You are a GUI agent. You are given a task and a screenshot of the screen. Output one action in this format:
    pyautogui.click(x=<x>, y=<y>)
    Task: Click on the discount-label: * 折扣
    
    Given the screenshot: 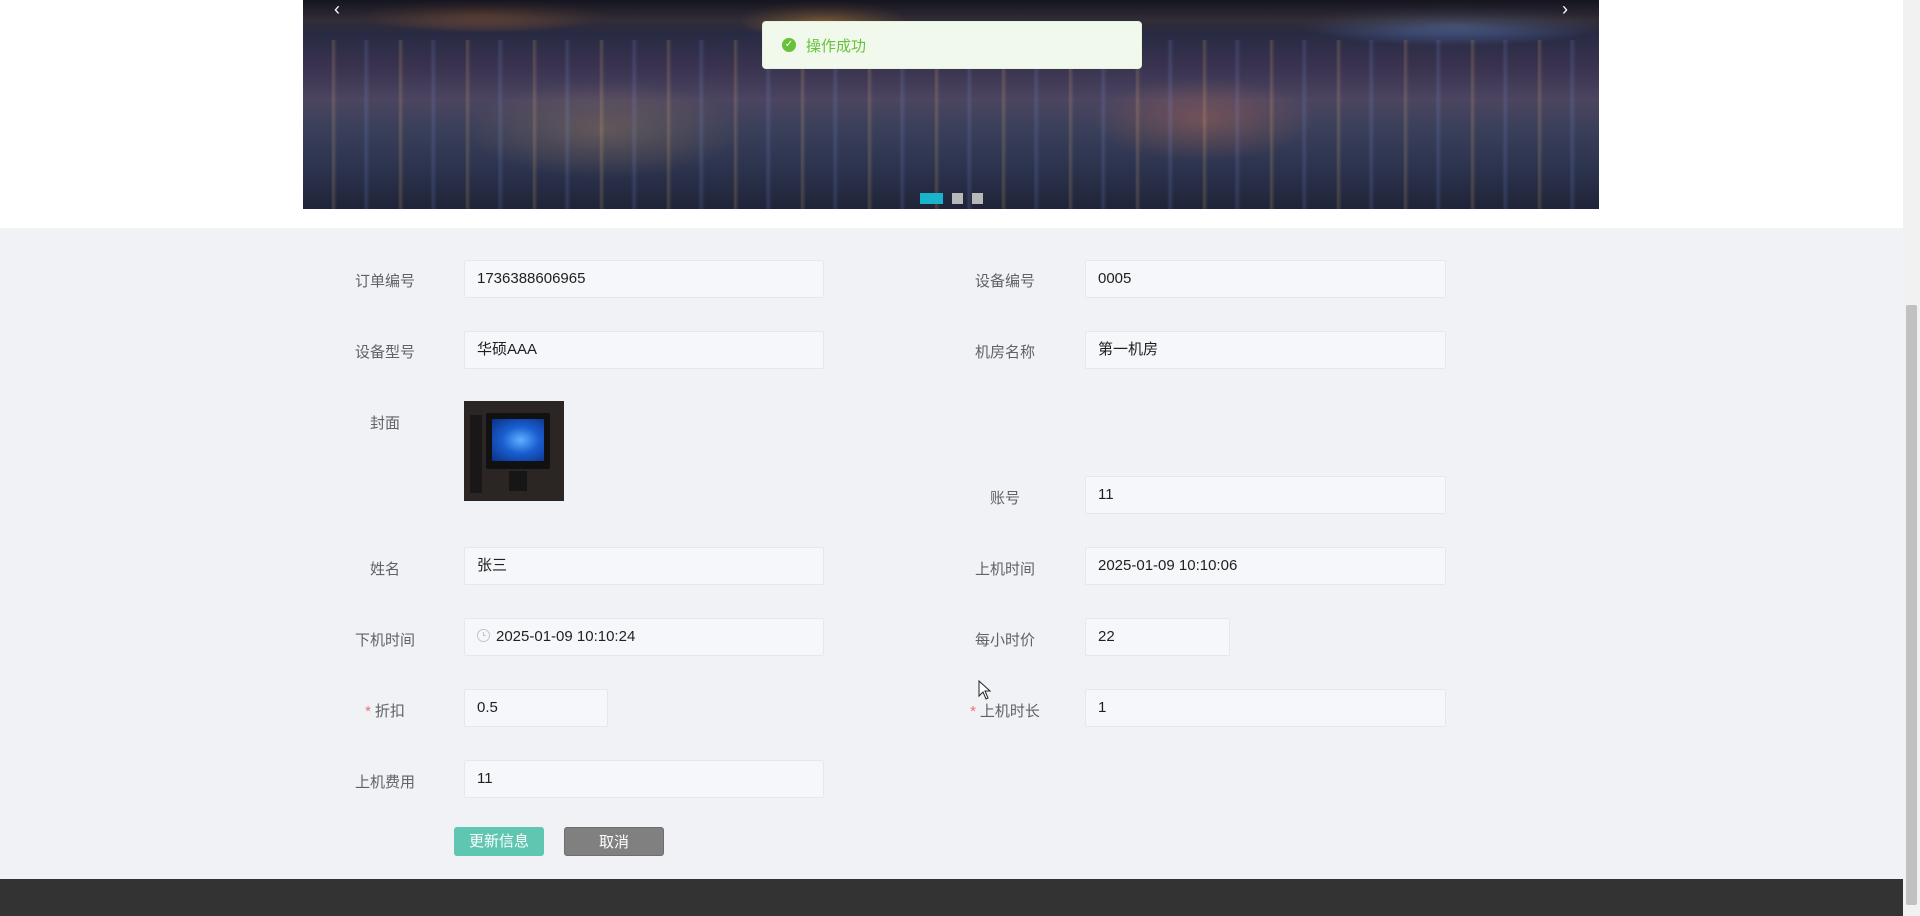 What is the action you would take?
    pyautogui.click(x=385, y=710)
    